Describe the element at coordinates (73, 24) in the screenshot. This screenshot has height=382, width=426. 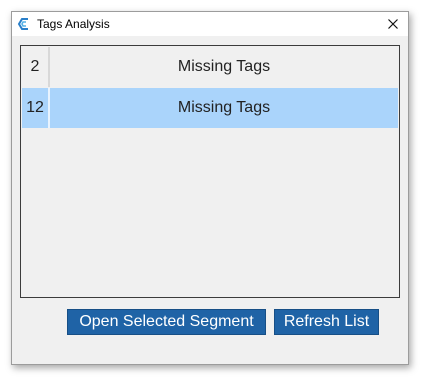
I see `window-title: Tags Analysis` at that location.